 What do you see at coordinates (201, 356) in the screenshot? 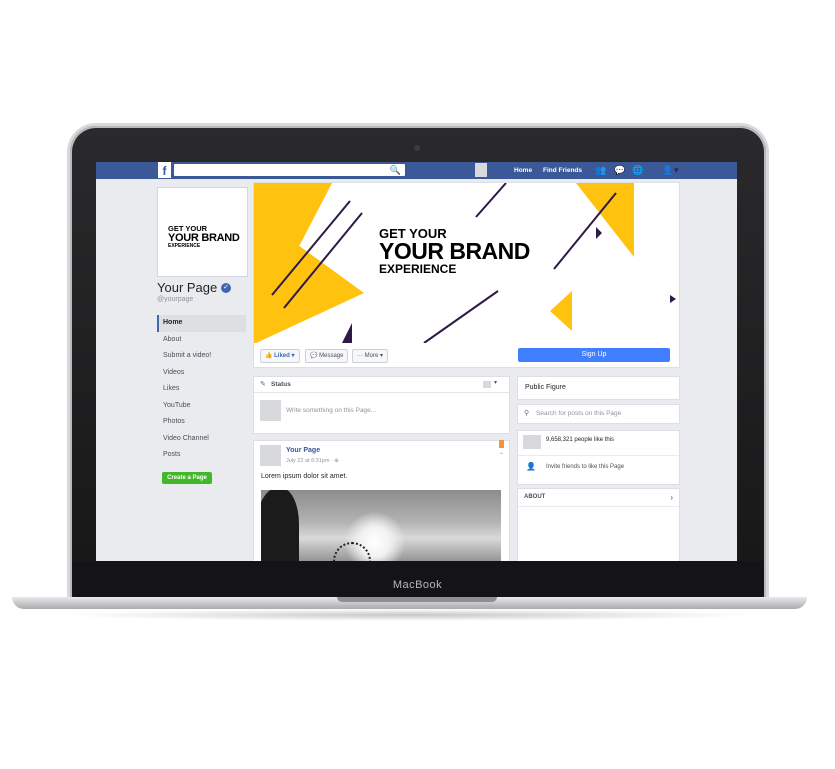
I see `sidebar-item-submit-video: Submit a video!` at bounding box center [201, 356].